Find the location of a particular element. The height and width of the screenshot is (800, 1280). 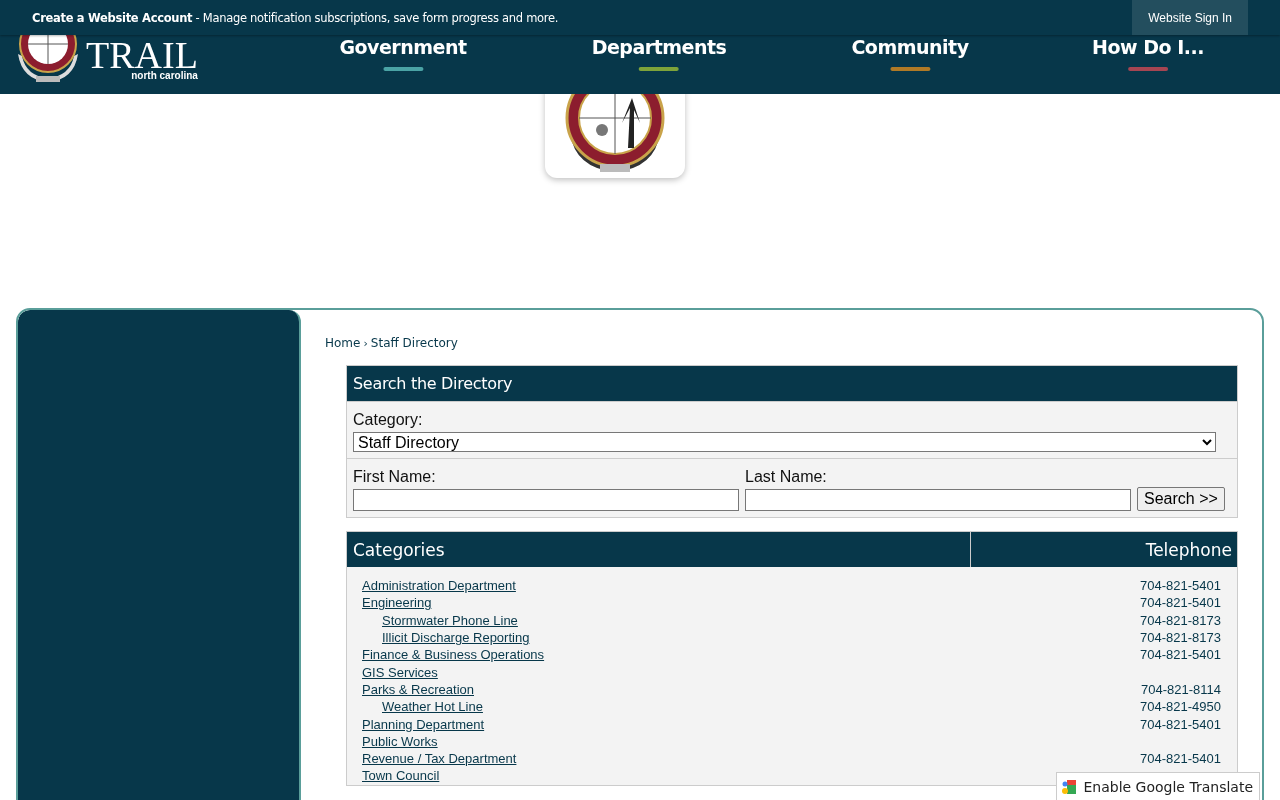

column-header: Telephone is located at coordinates (1188, 550).